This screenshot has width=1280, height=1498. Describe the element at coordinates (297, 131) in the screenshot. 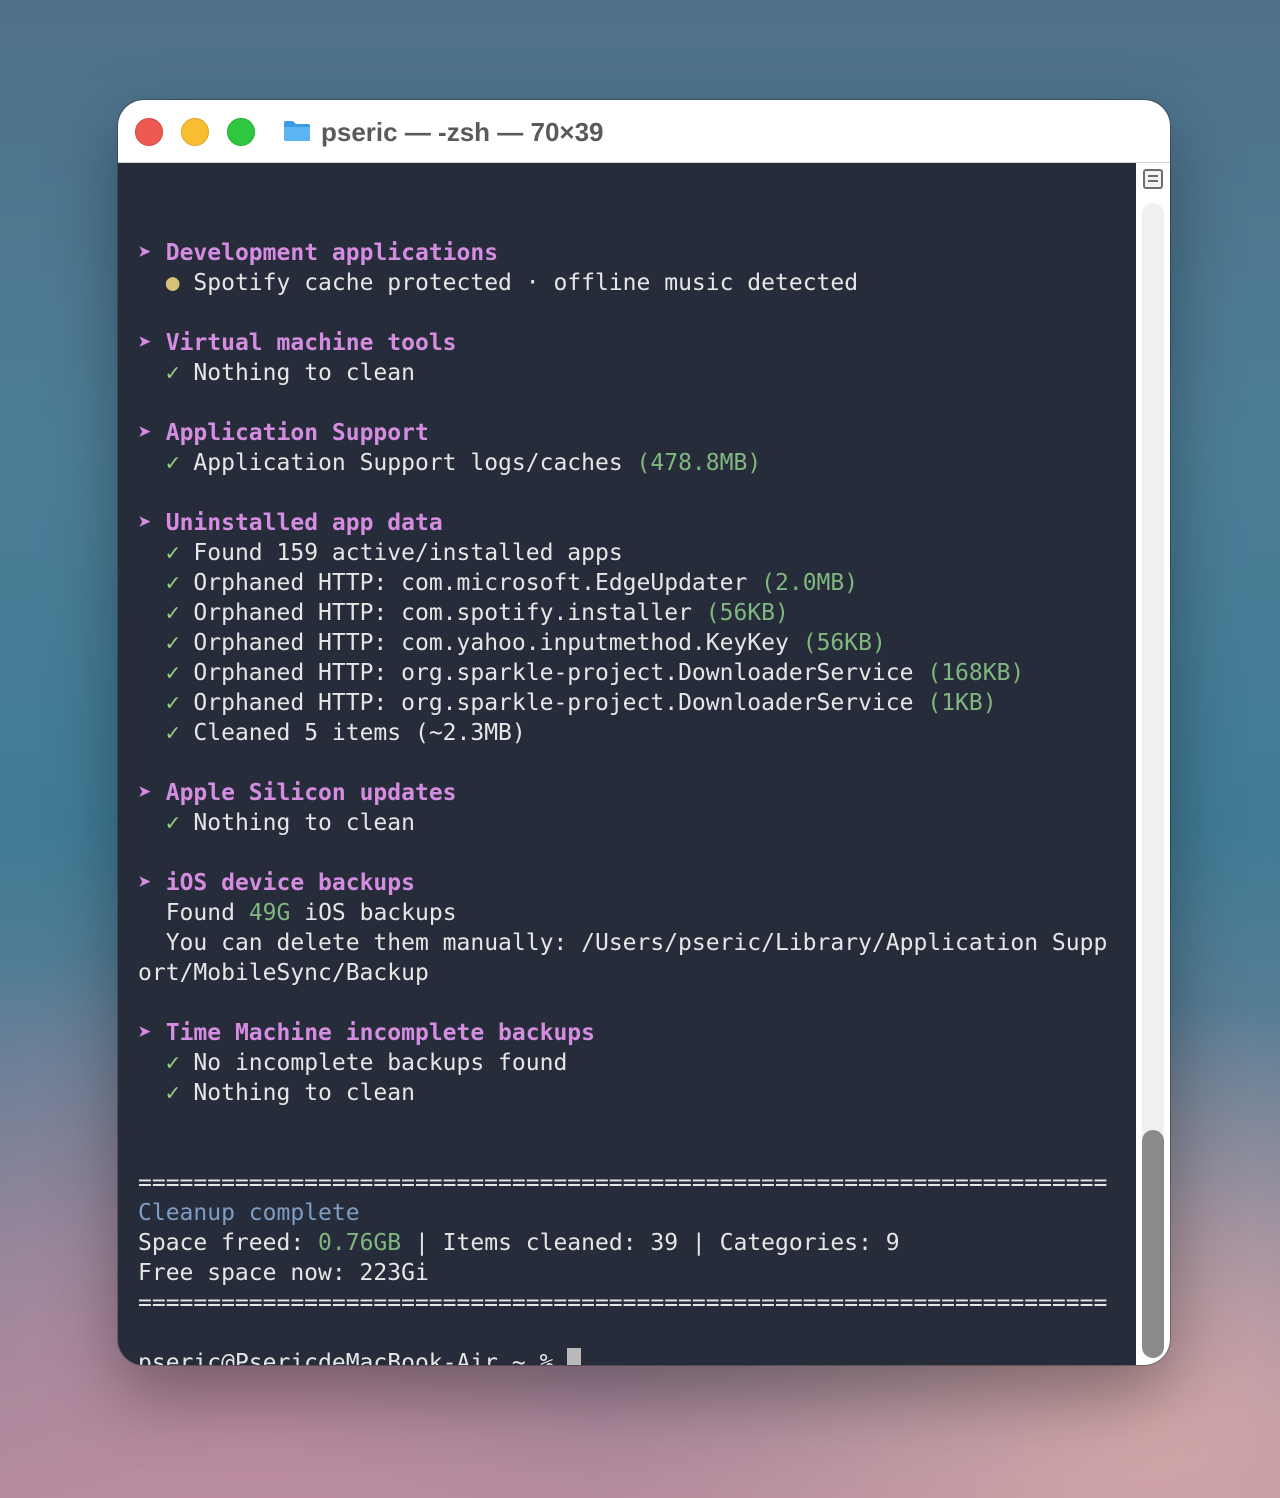

I see `folder-icon` at that location.